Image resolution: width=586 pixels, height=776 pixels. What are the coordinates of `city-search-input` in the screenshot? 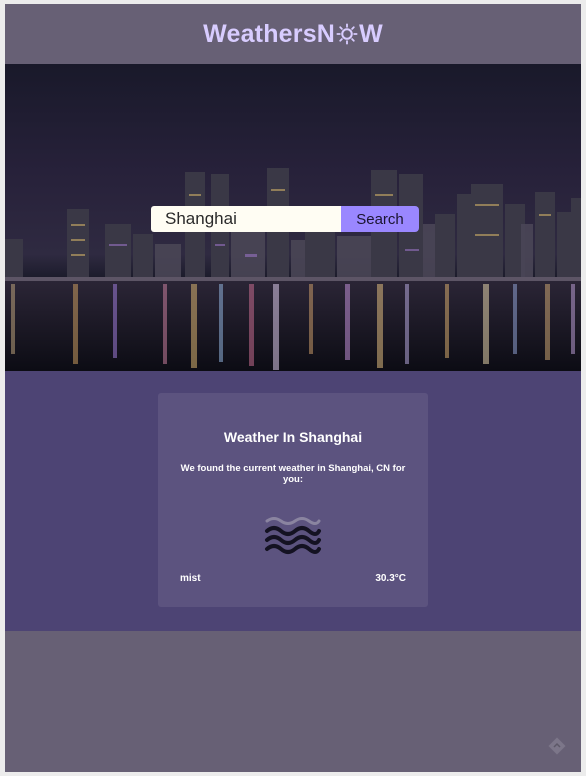 It's located at (246, 219).